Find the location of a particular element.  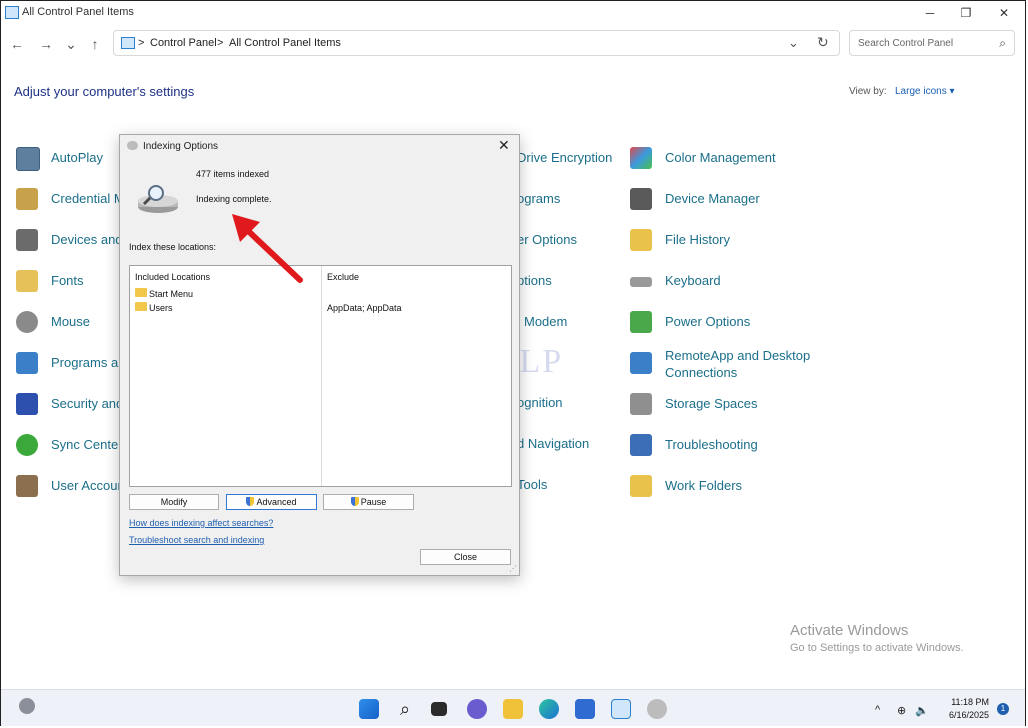

window-title: All Control Panel Items is located at coordinates (78, 12).